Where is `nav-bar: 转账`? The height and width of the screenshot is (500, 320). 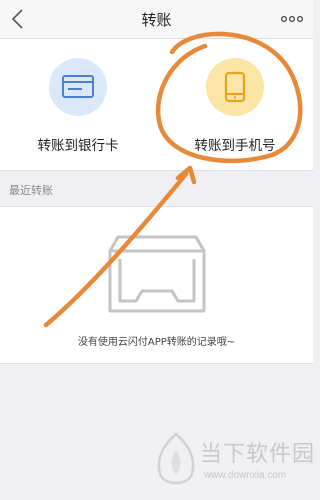
nav-bar: 转账 is located at coordinates (156, 19).